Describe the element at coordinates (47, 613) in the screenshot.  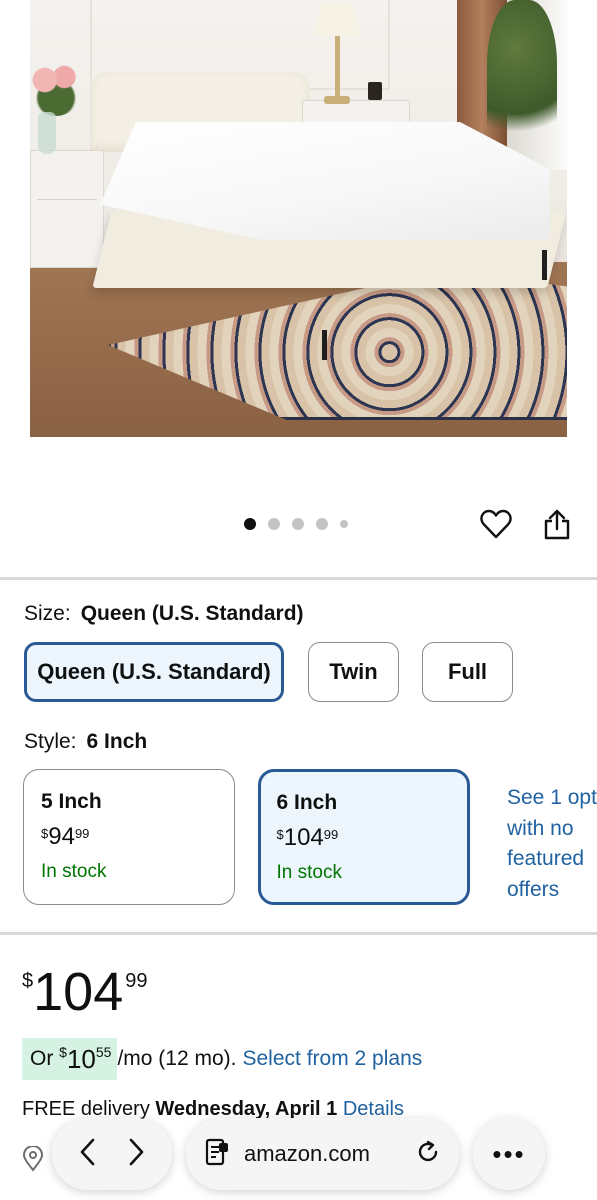
I see `size-label: Size:` at that location.